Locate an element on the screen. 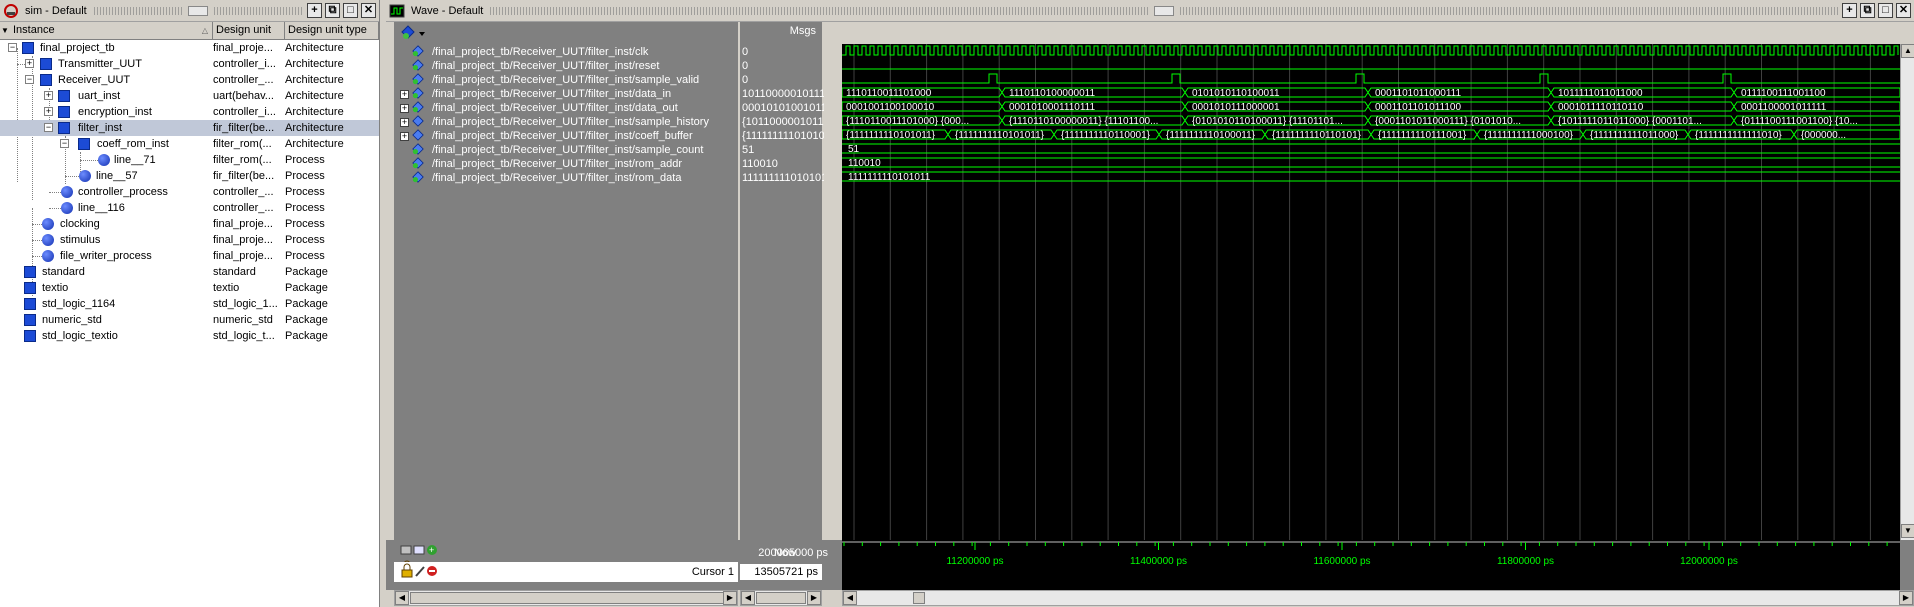  waveform-vertical-scrollbar: ▲ ▼ is located at coordinates (1907, 292).